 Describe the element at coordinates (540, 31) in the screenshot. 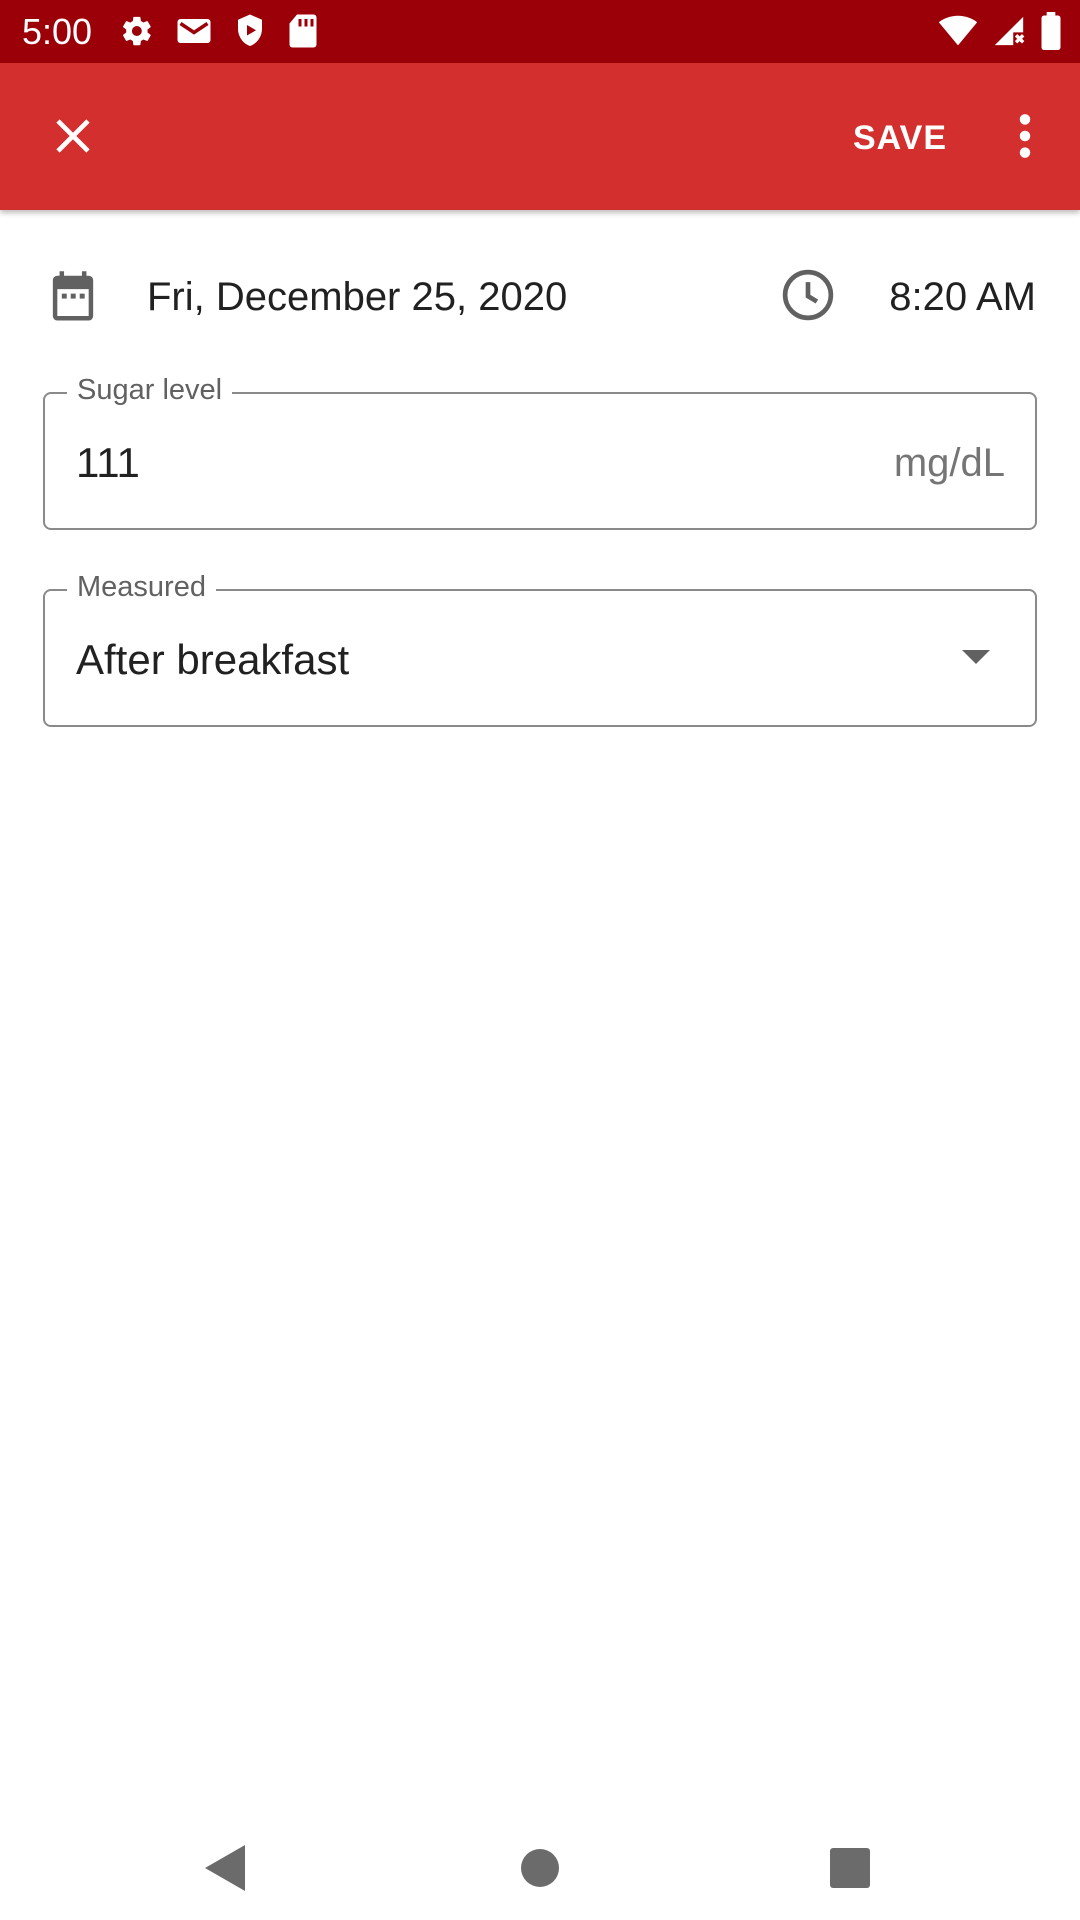

I see `status-bar: 5:00` at that location.